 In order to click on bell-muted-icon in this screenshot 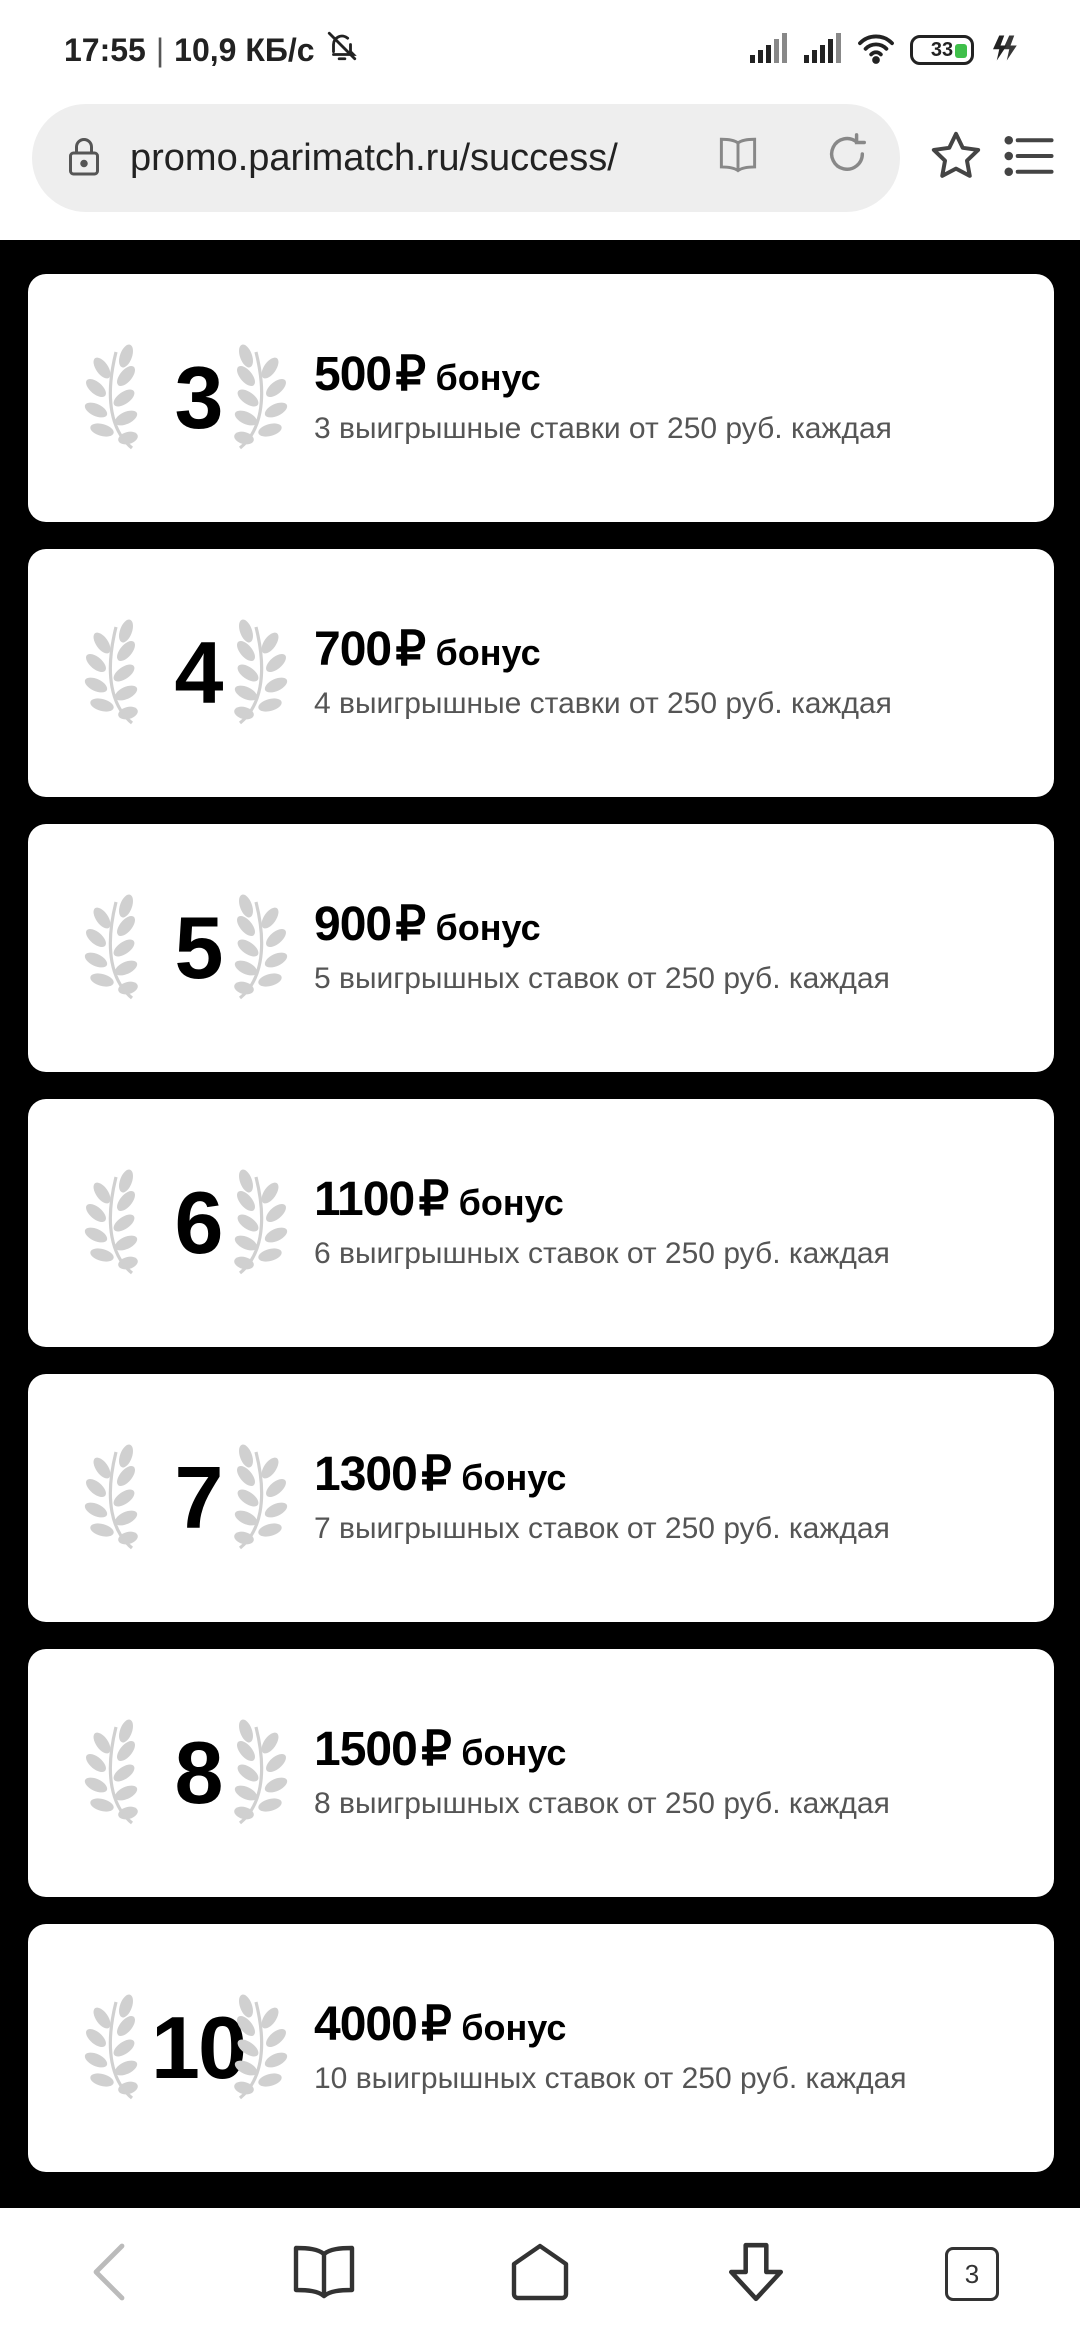, I will do `click(342, 50)`.